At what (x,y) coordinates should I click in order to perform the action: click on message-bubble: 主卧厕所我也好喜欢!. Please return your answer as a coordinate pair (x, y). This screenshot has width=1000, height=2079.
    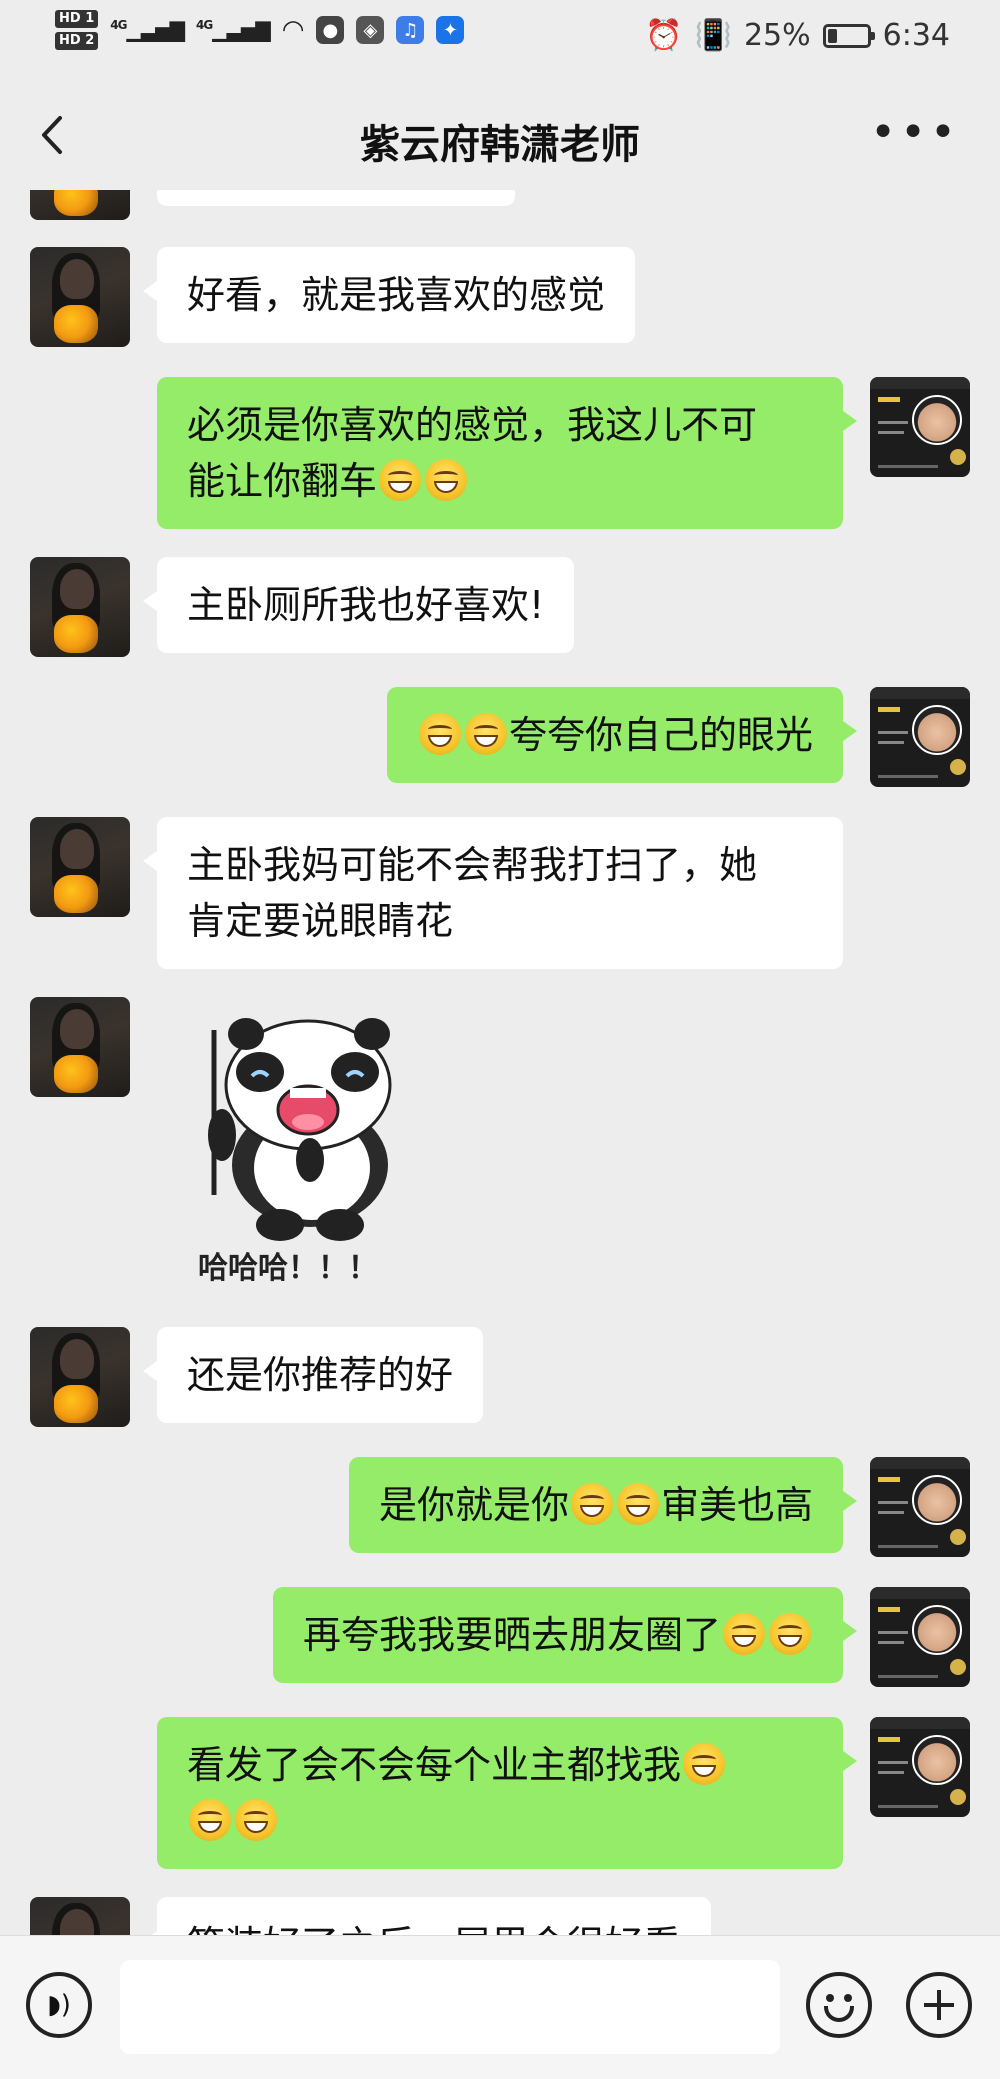
    Looking at the image, I should click on (358, 605).